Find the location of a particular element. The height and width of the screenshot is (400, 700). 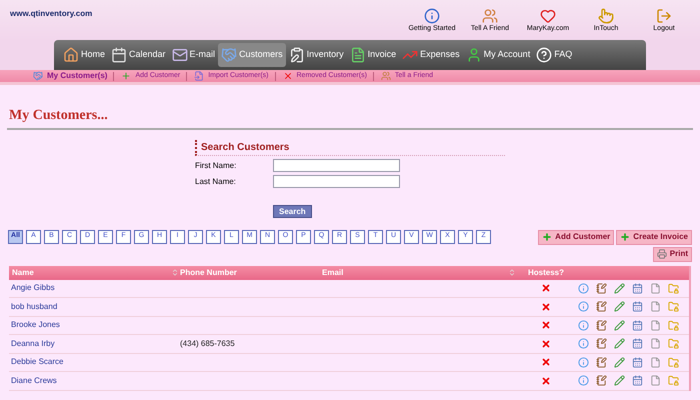

clipboard-icon is located at coordinates (296, 55).